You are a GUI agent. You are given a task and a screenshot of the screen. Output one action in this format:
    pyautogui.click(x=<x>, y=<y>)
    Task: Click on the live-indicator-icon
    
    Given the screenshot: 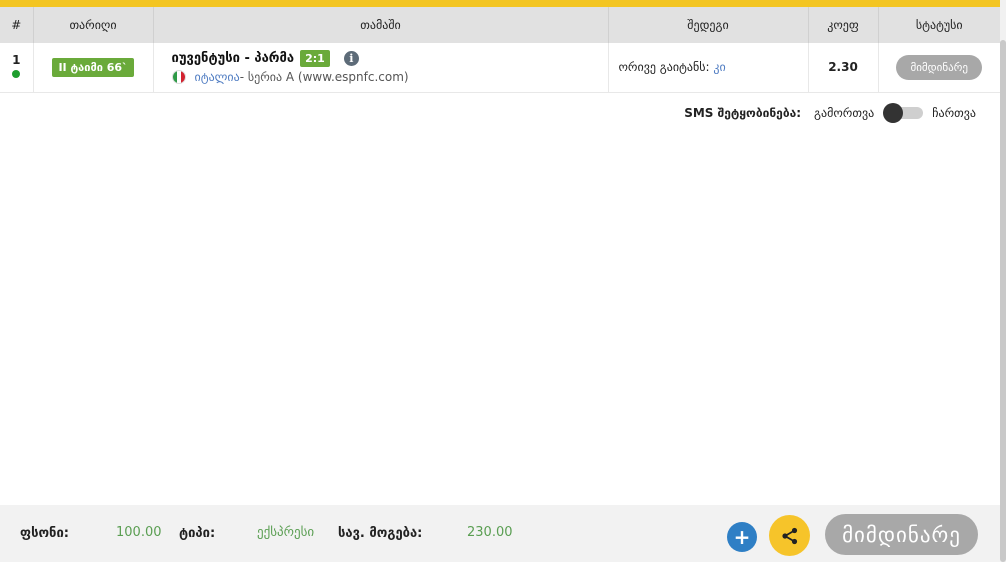 What is the action you would take?
    pyautogui.click(x=16, y=74)
    